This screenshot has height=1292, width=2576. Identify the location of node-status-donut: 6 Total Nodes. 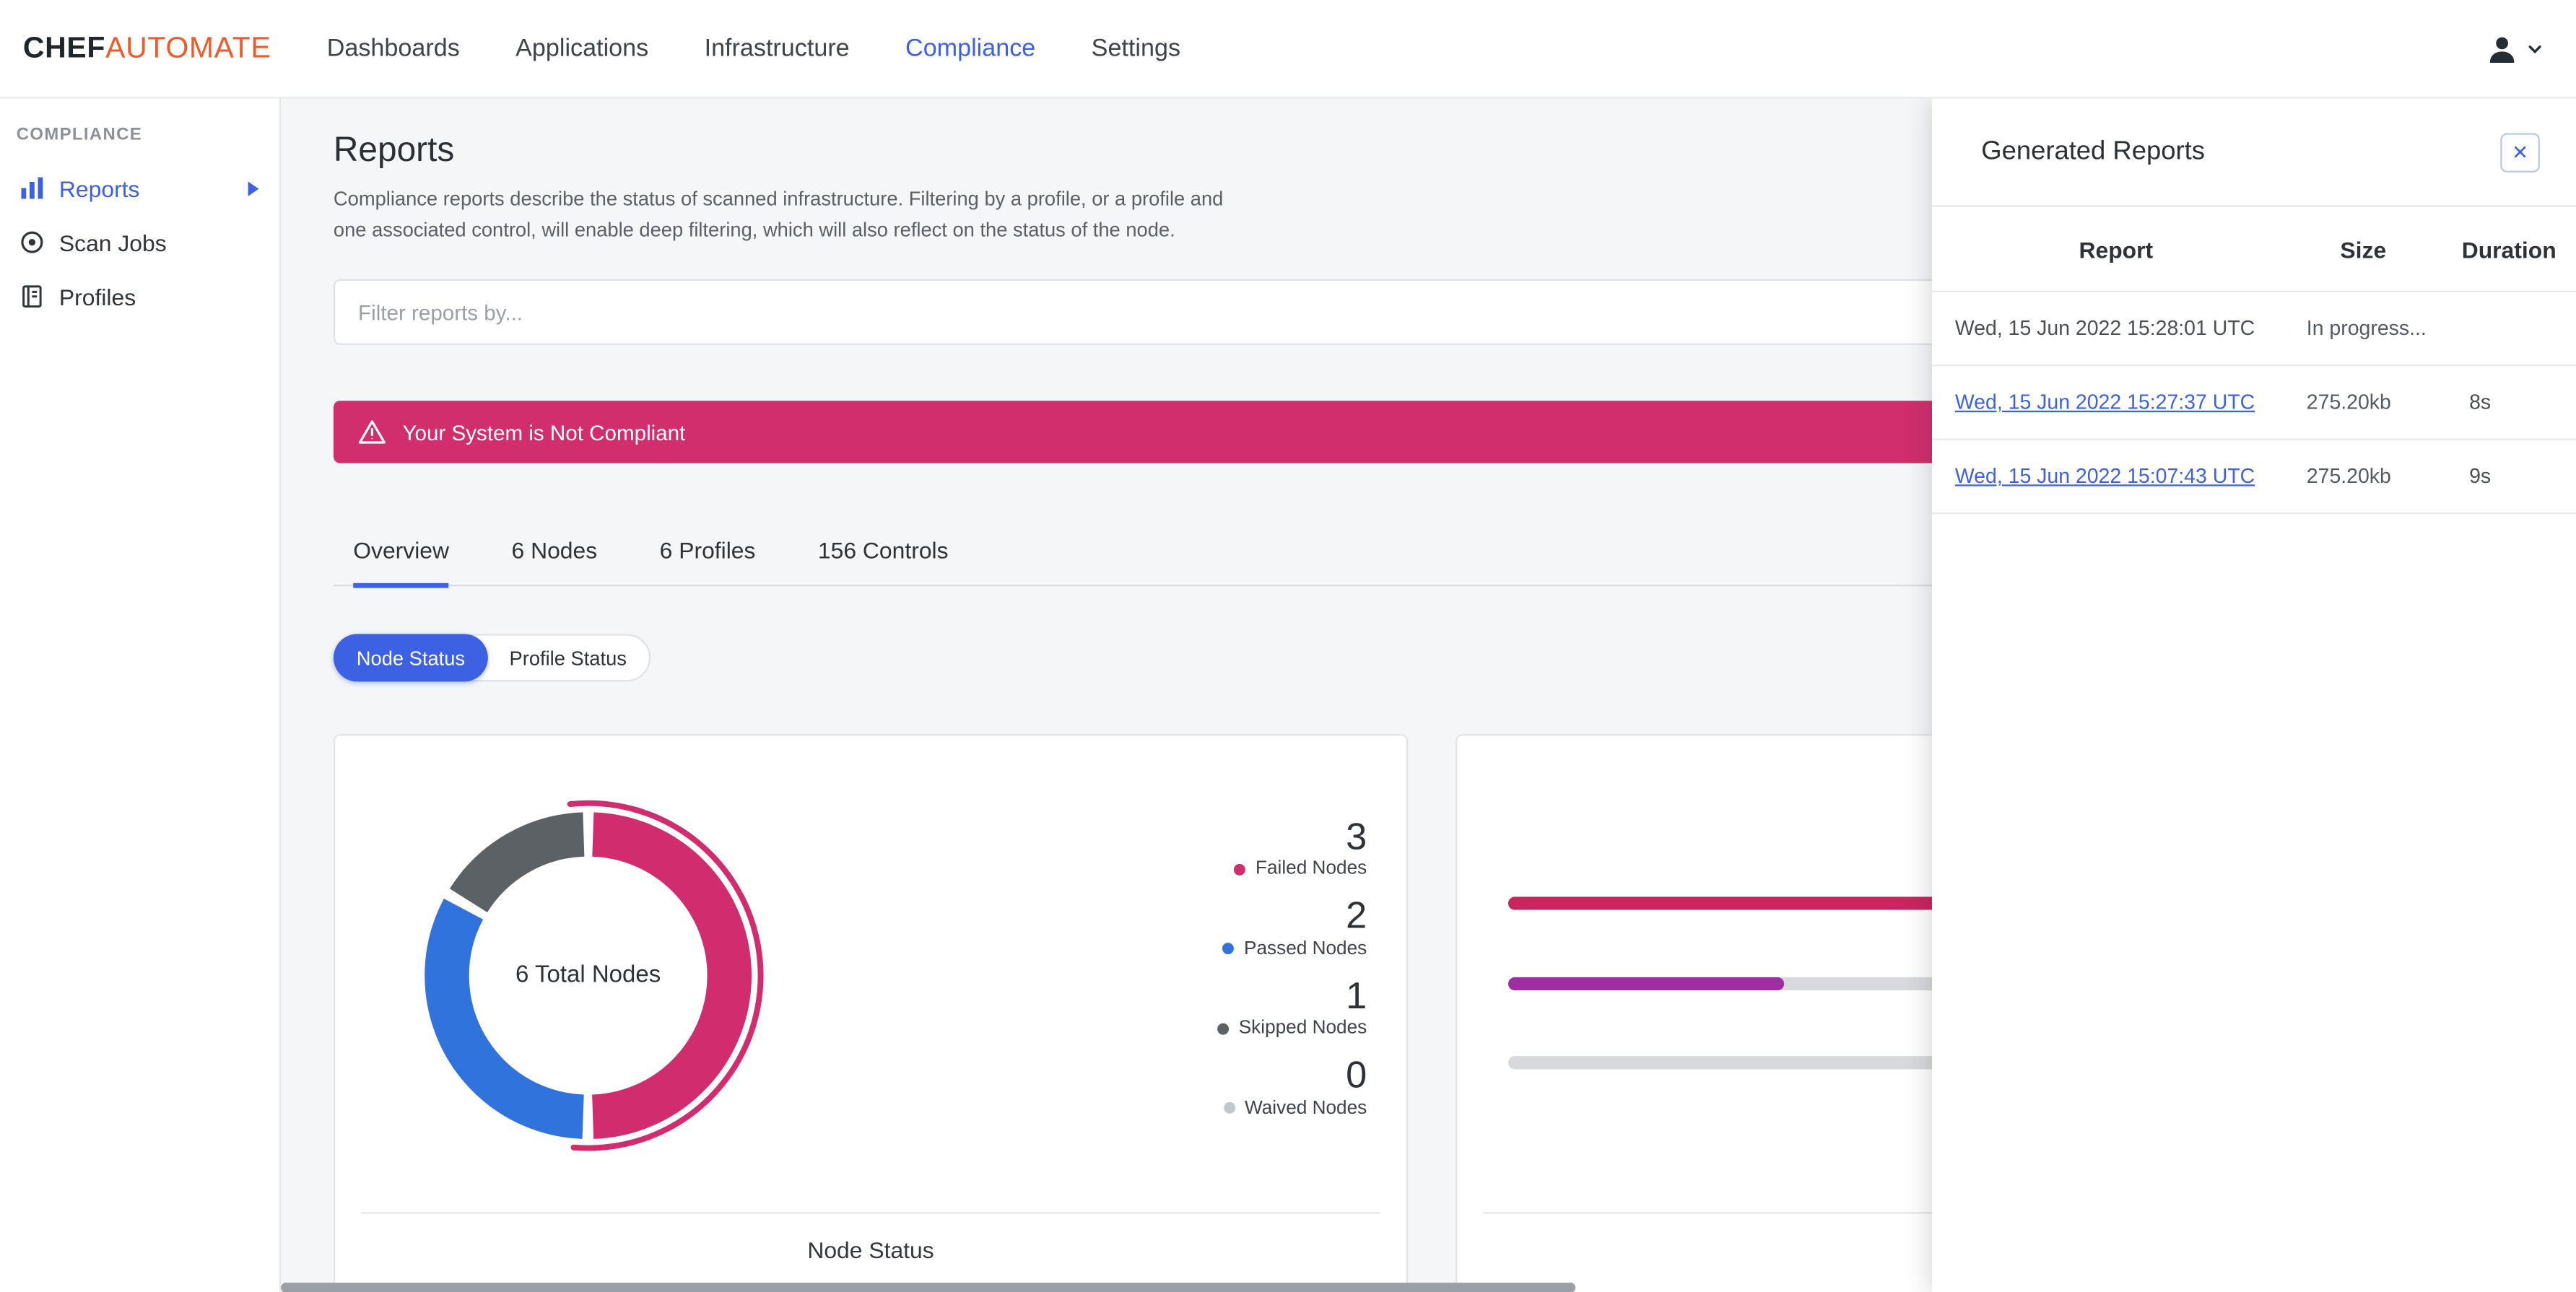
(588, 976).